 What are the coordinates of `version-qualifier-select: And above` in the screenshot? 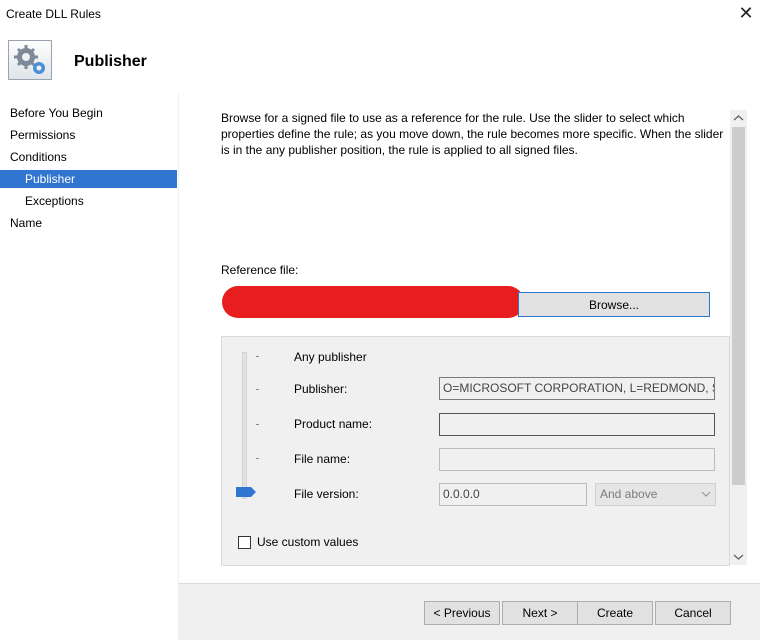 It's located at (655, 494).